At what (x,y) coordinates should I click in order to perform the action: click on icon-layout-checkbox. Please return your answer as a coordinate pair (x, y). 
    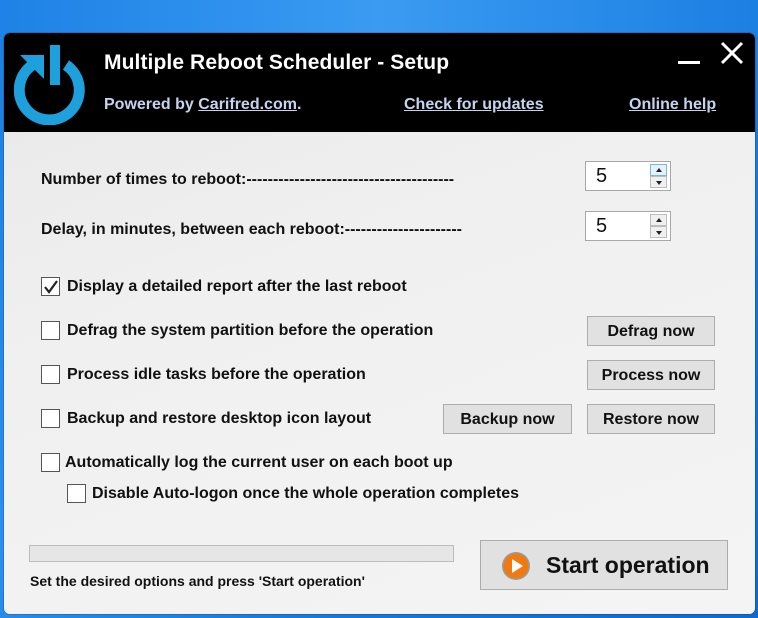
    Looking at the image, I should click on (50, 418).